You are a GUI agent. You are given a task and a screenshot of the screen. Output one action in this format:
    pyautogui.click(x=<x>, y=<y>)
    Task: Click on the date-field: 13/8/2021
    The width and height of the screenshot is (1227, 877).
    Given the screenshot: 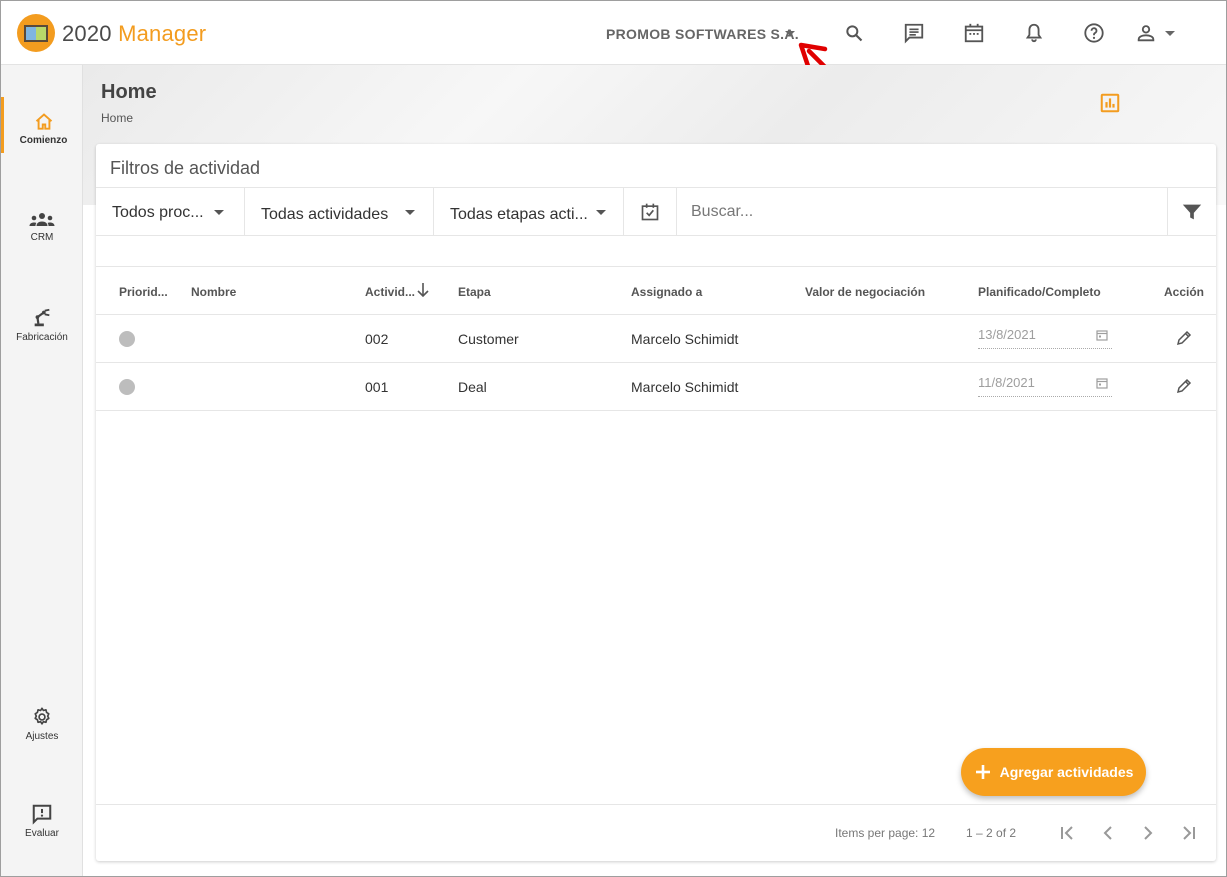 What is the action you would take?
    pyautogui.click(x=1045, y=338)
    